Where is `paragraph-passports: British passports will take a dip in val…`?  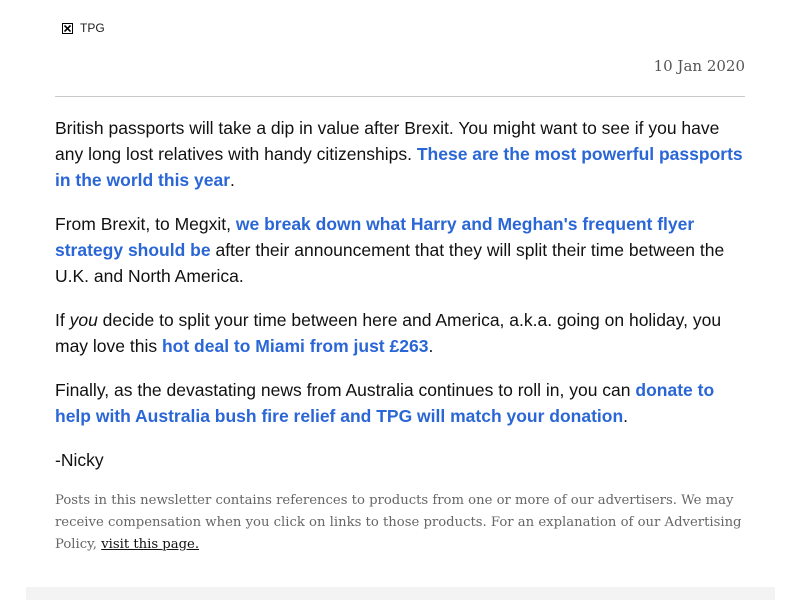
paragraph-passports: British passports will take a dip in val… is located at coordinates (399, 154).